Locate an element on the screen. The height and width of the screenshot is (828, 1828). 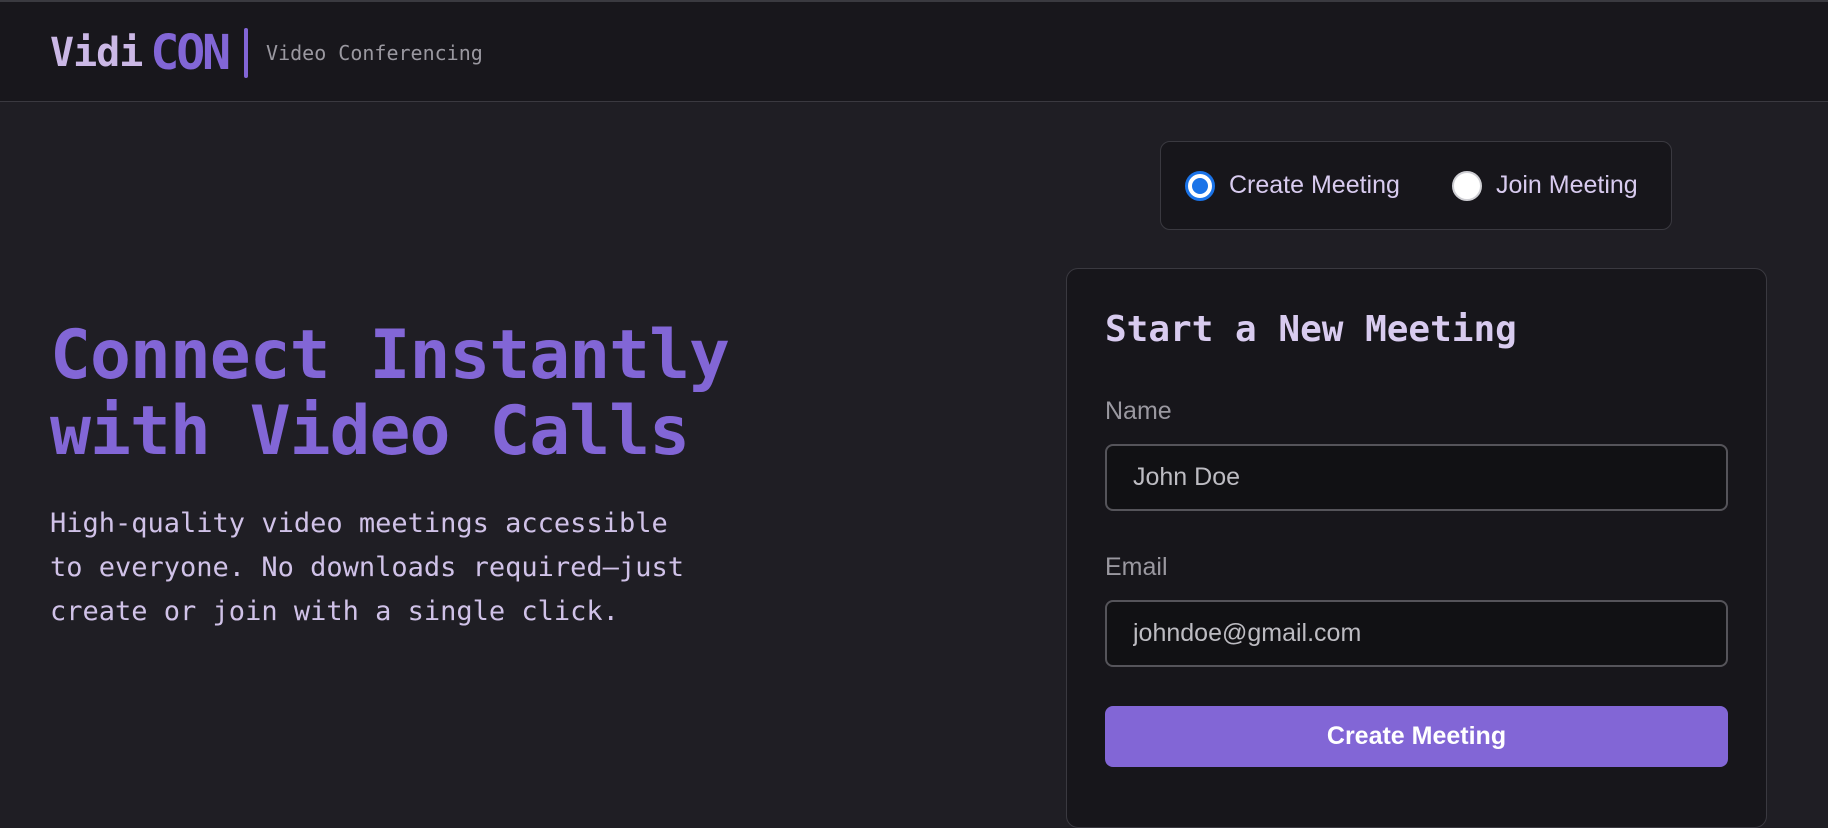
create-meeting-option: Create Meeting is located at coordinates (1292, 185).